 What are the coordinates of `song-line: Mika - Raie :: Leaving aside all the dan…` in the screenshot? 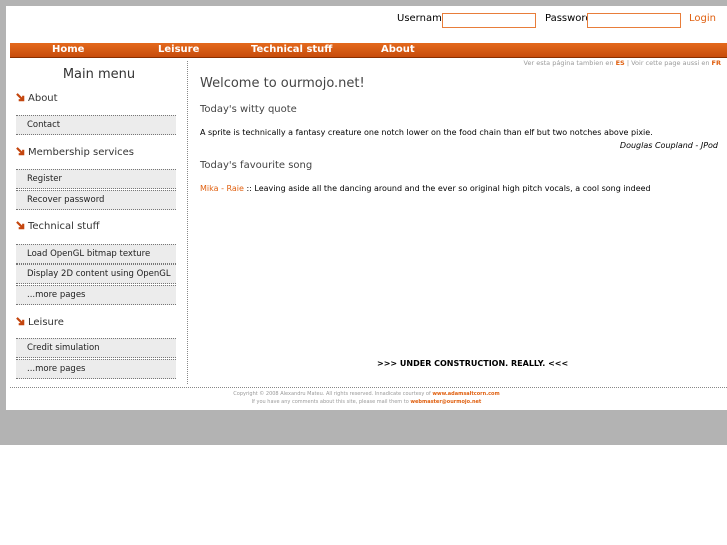 It's located at (425, 188).